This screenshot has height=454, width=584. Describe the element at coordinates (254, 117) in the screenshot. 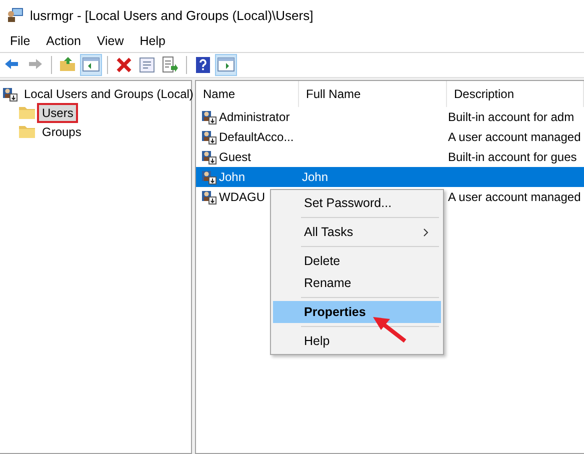

I see `table-cell: Administrator` at that location.